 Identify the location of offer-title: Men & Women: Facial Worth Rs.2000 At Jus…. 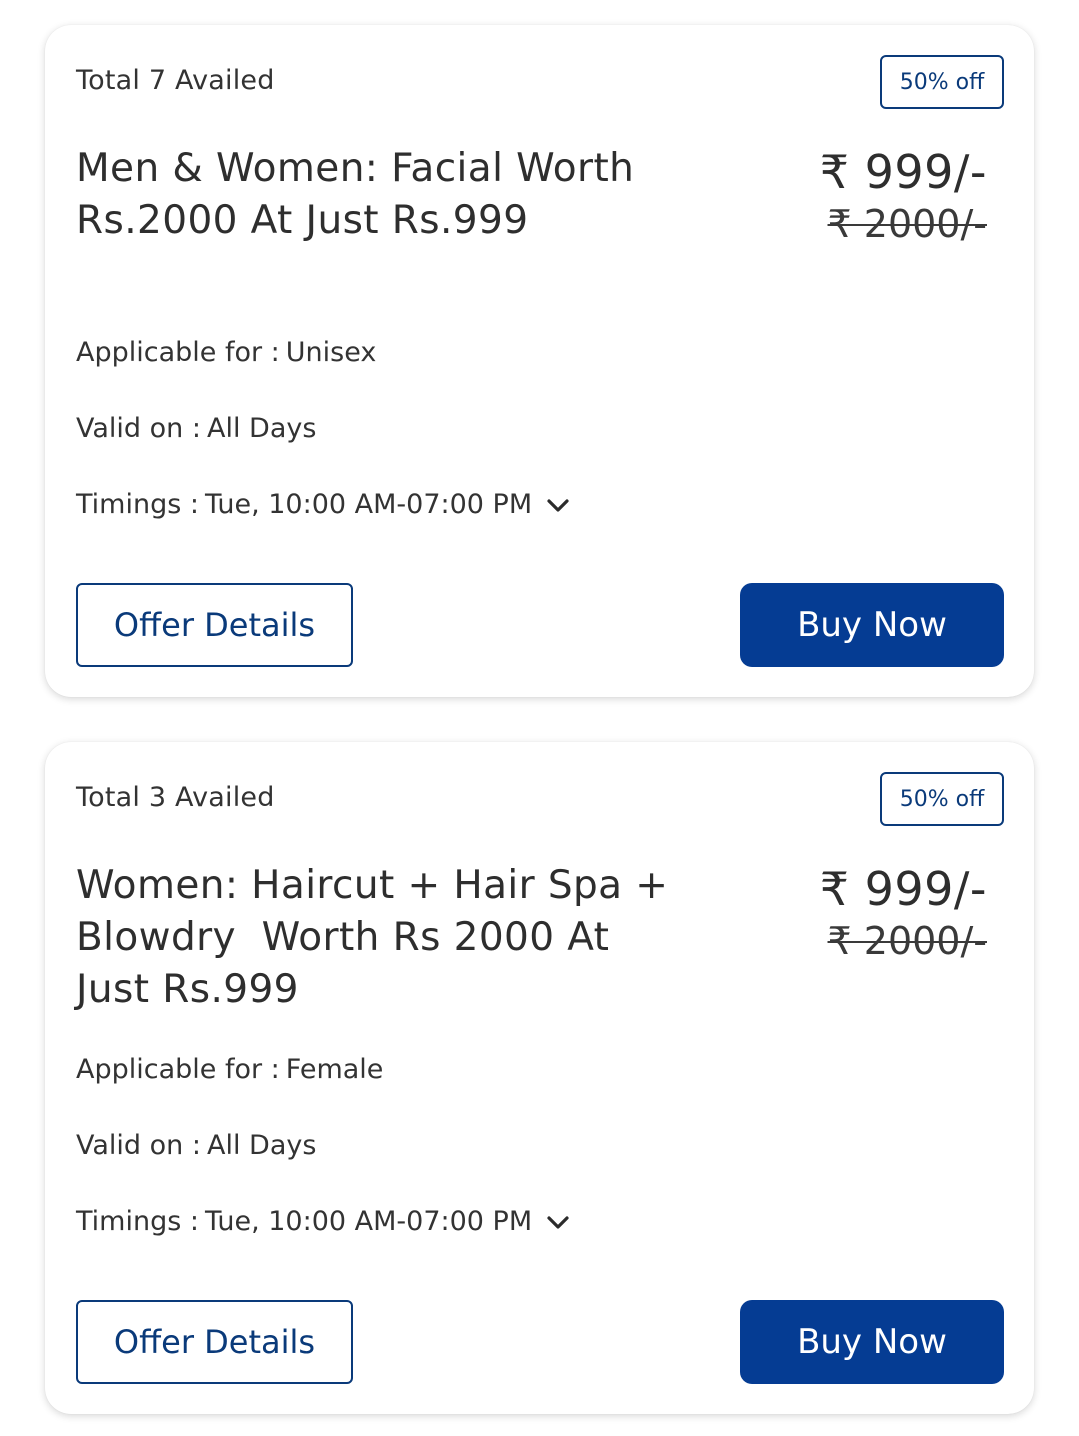
(362, 194).